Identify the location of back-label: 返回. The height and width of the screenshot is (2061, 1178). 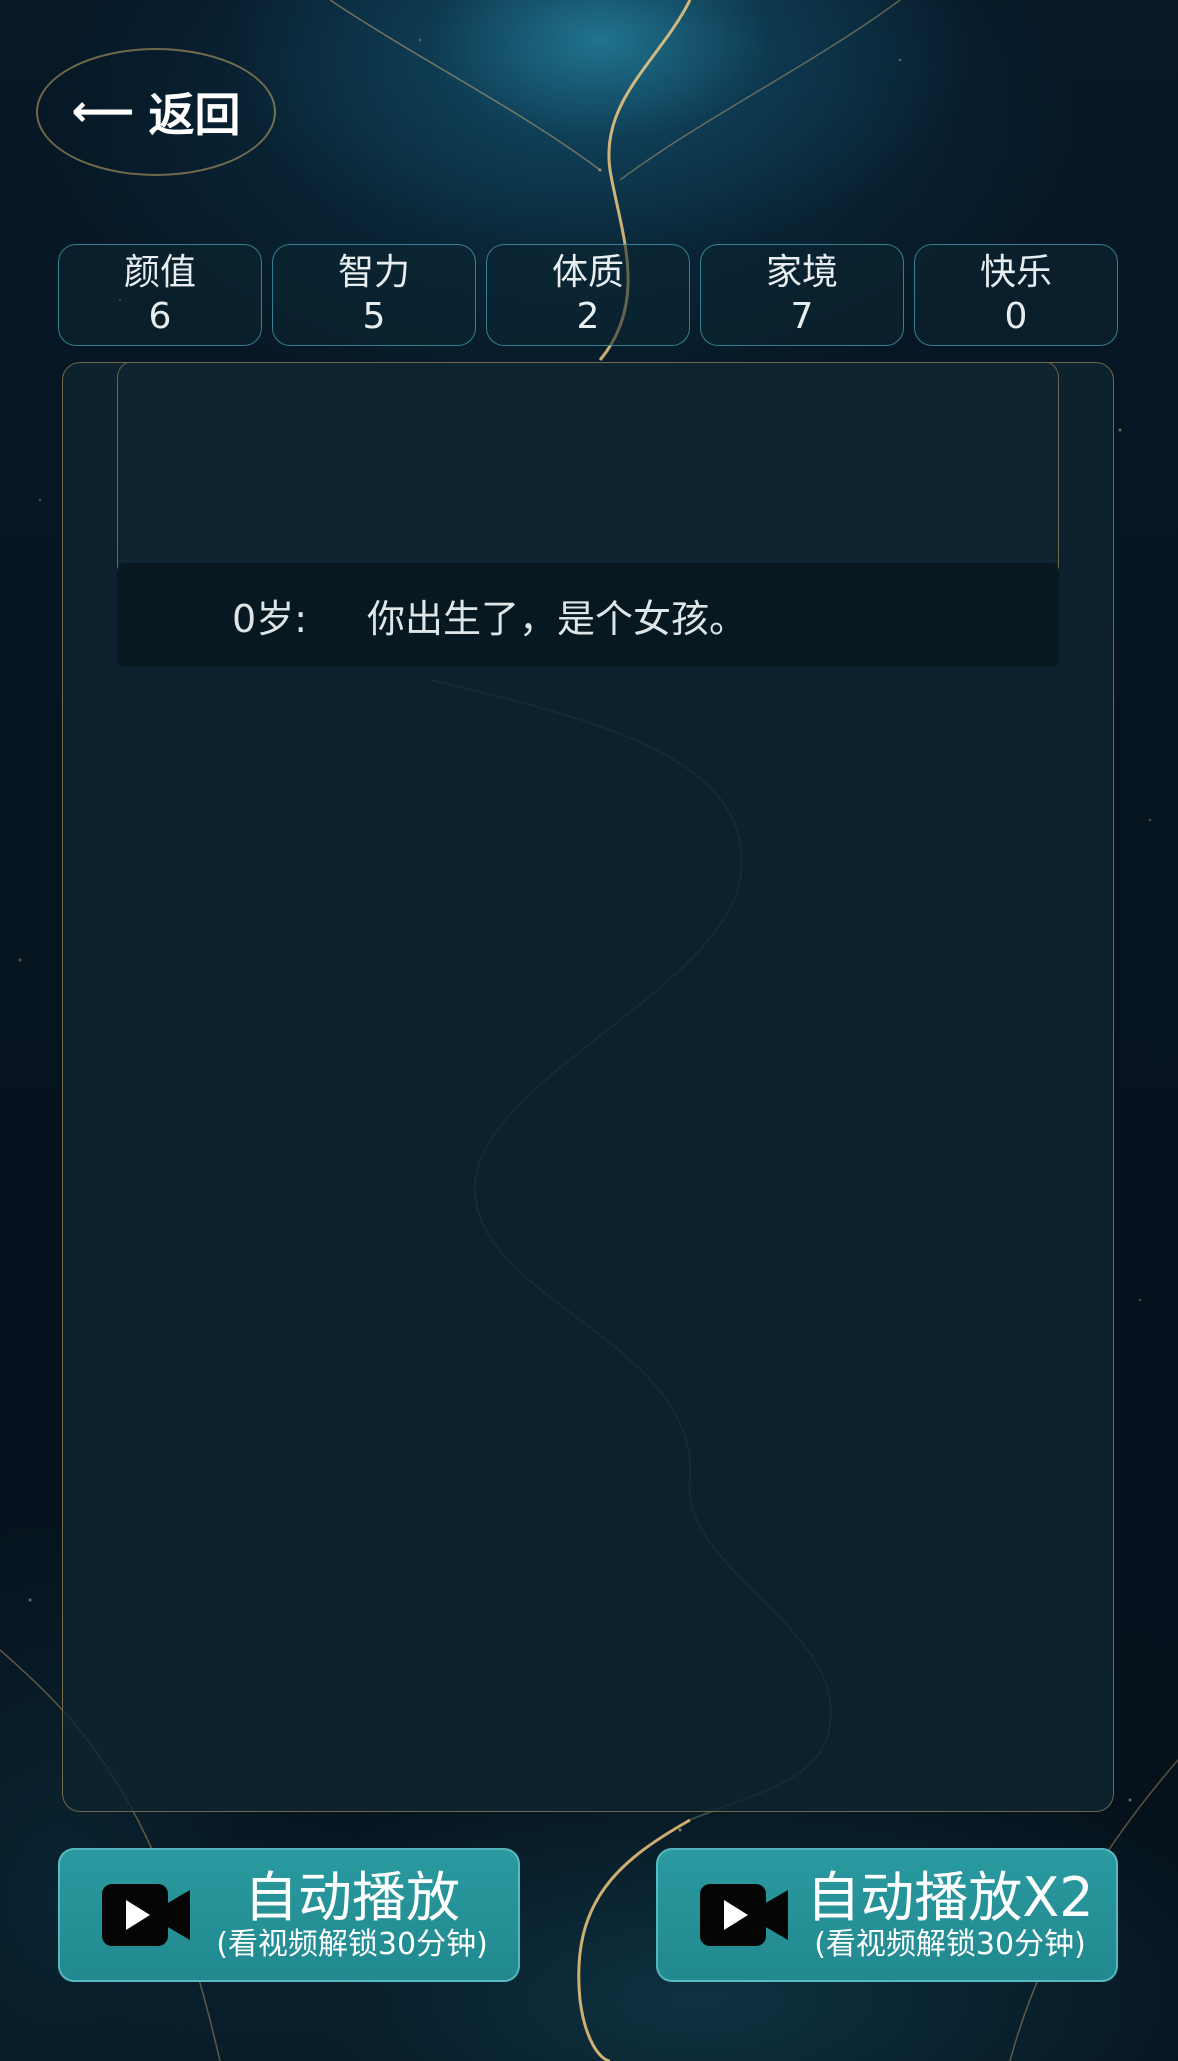
(194, 115).